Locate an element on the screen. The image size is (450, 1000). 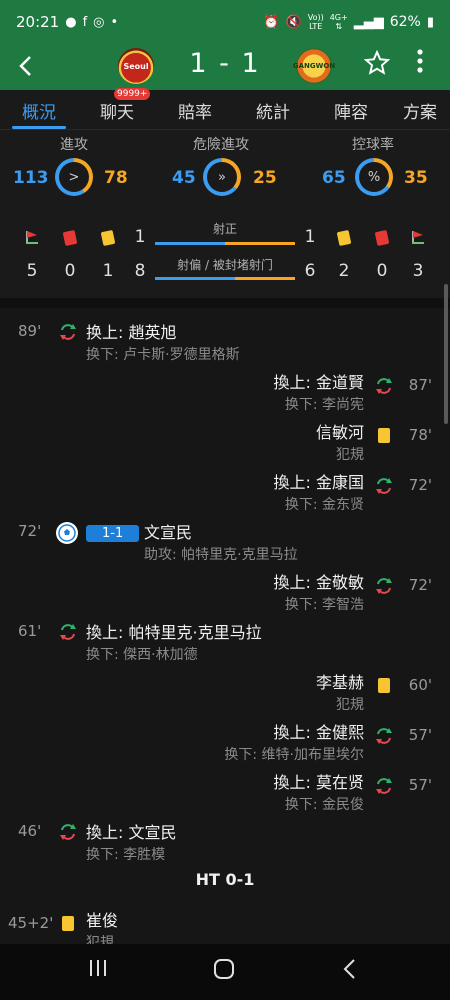
scrollbar is located at coordinates (446, 354).